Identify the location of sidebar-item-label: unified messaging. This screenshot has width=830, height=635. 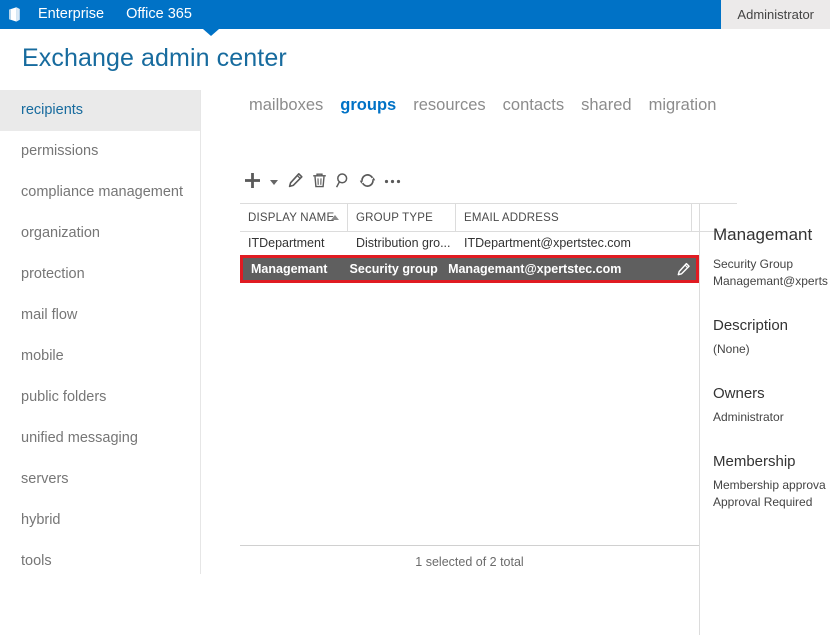
(79, 438).